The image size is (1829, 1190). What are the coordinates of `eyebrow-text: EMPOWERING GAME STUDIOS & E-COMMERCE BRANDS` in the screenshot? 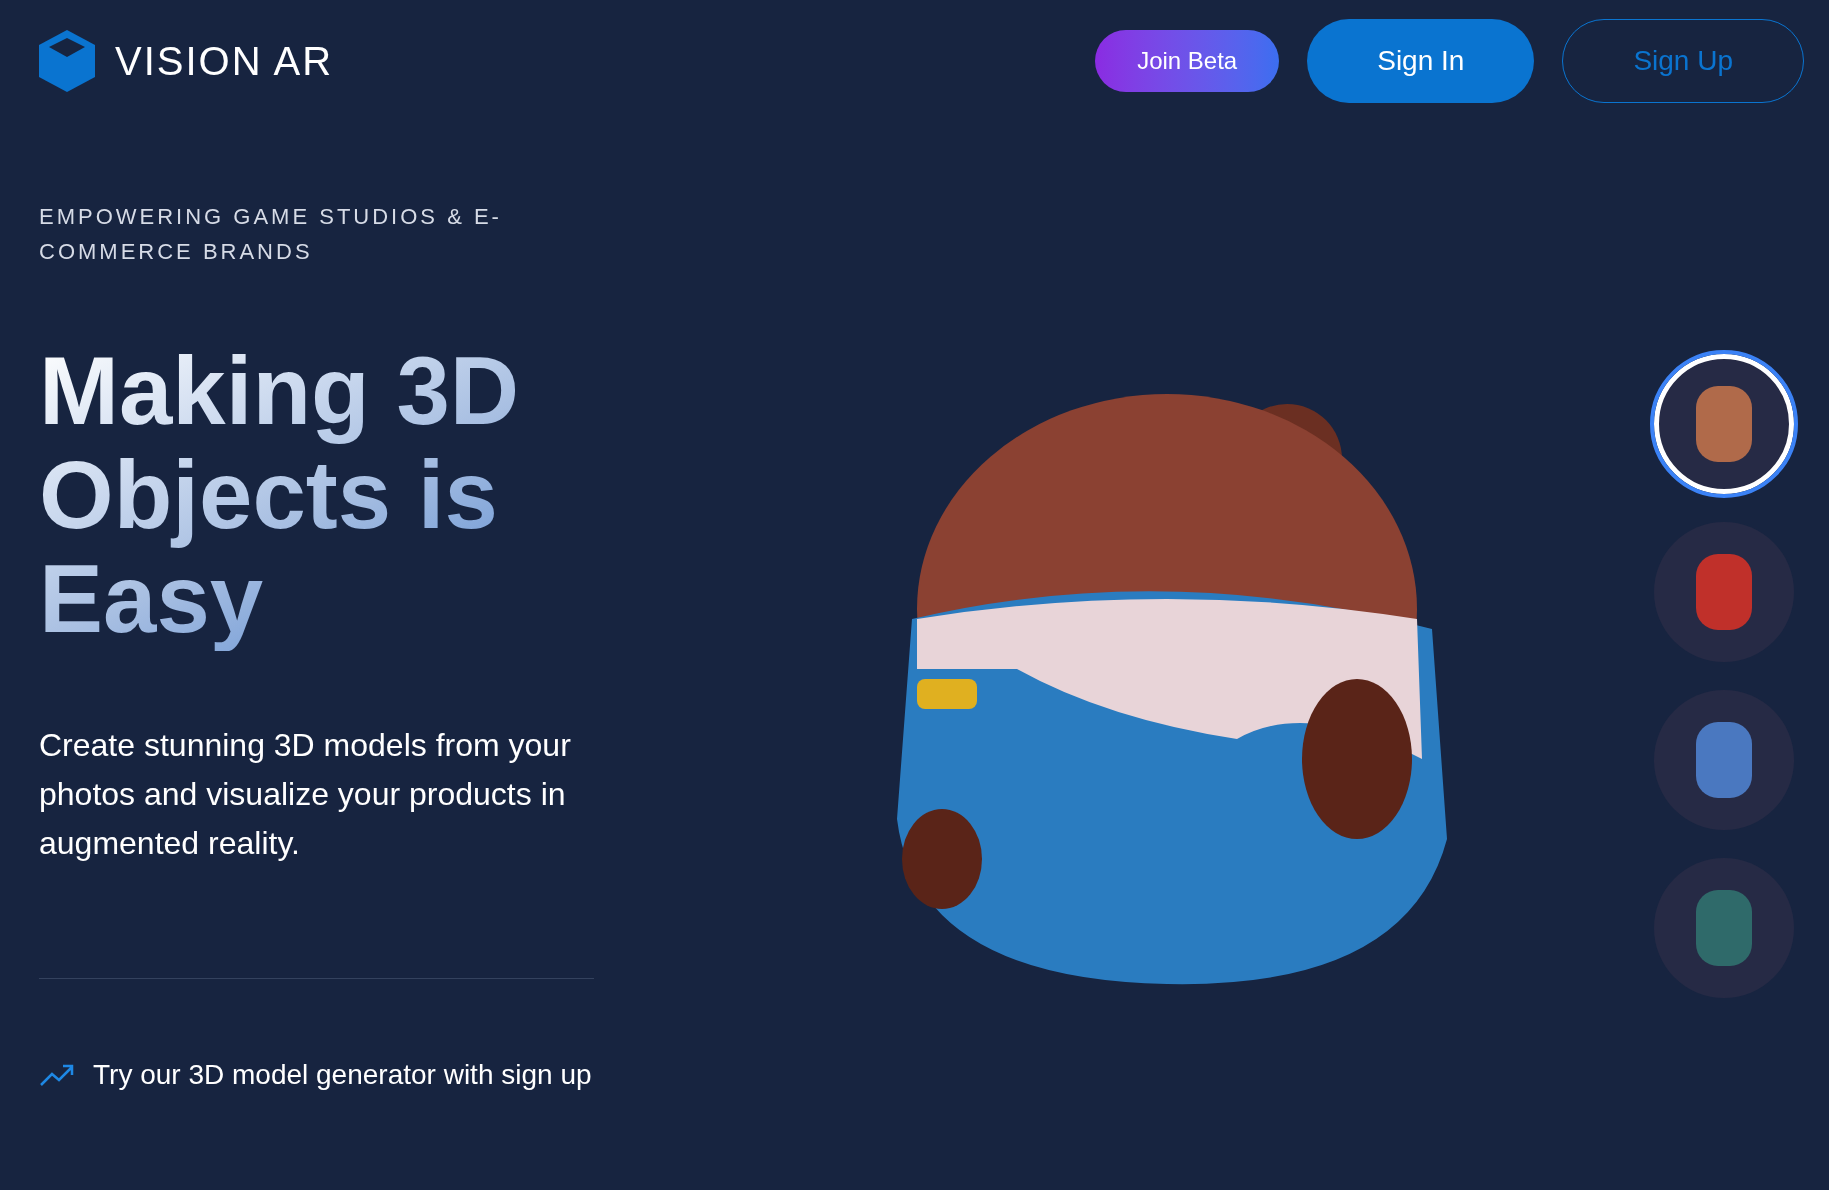 It's located at (271, 234).